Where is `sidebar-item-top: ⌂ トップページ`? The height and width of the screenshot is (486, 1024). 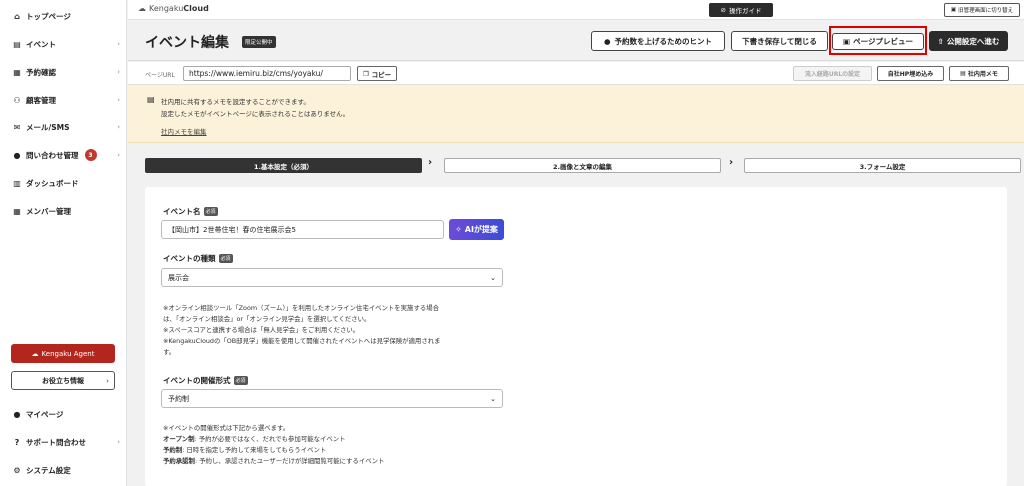
sidebar-item-top: ⌂ トップページ is located at coordinates (66, 16).